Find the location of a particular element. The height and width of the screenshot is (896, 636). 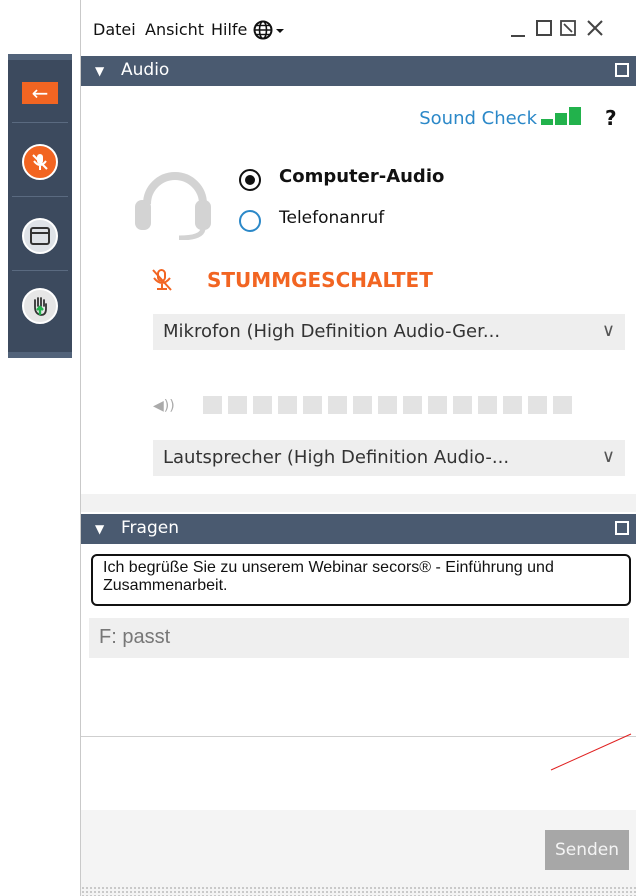

arrow-left-icon: ← is located at coordinates (40, 93).